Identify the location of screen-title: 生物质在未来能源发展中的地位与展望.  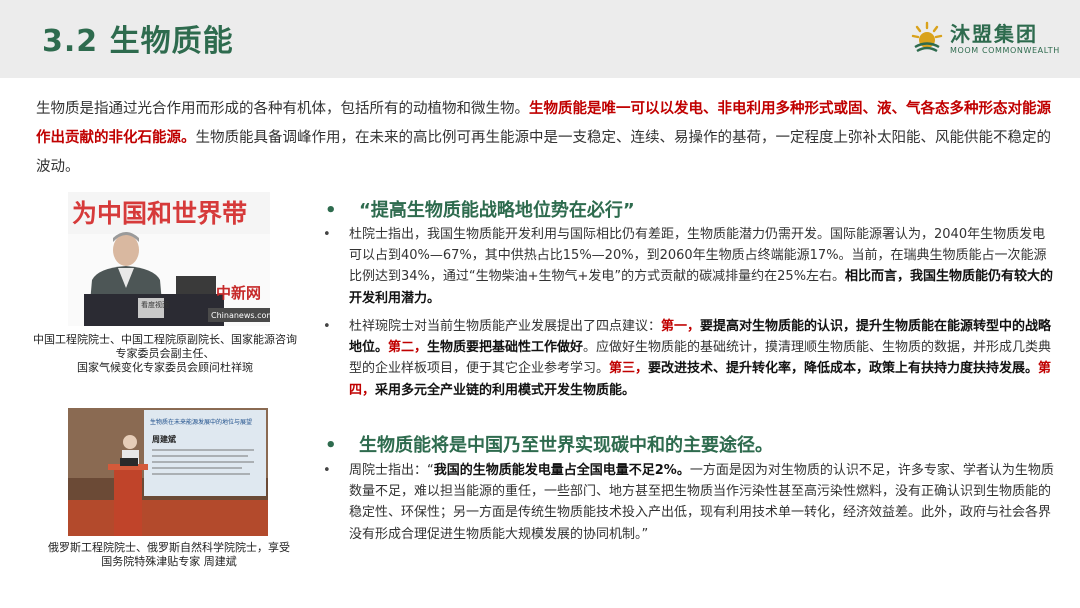
(201, 422).